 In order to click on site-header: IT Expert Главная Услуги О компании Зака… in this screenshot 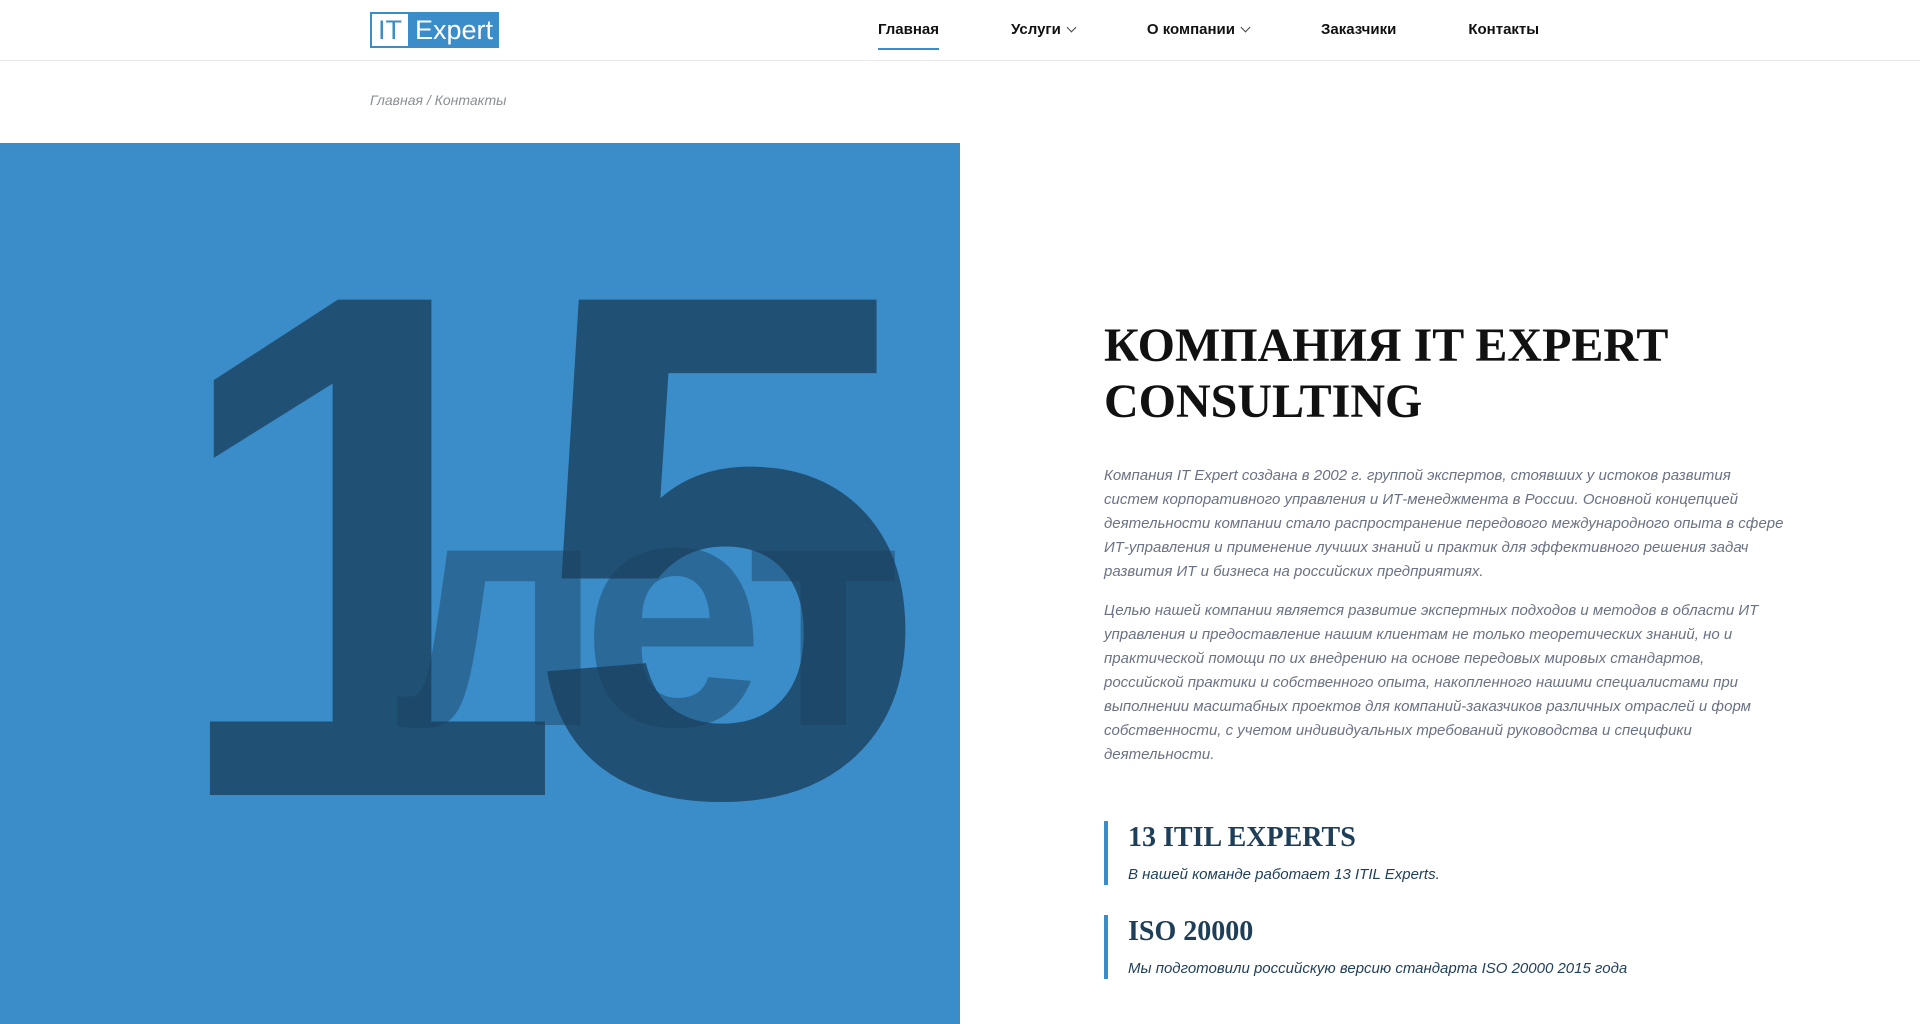, I will do `click(960, 30)`.